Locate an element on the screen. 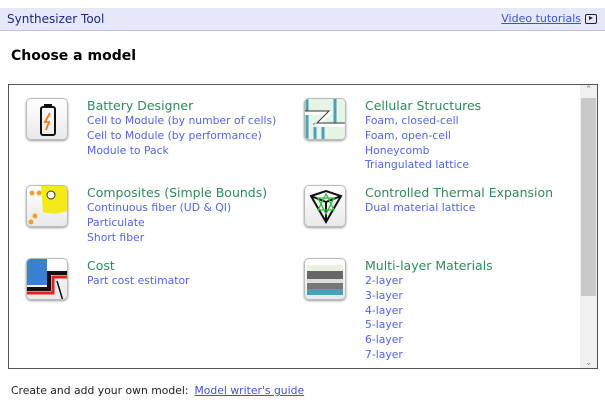  model-title: Cost is located at coordinates (138, 266).